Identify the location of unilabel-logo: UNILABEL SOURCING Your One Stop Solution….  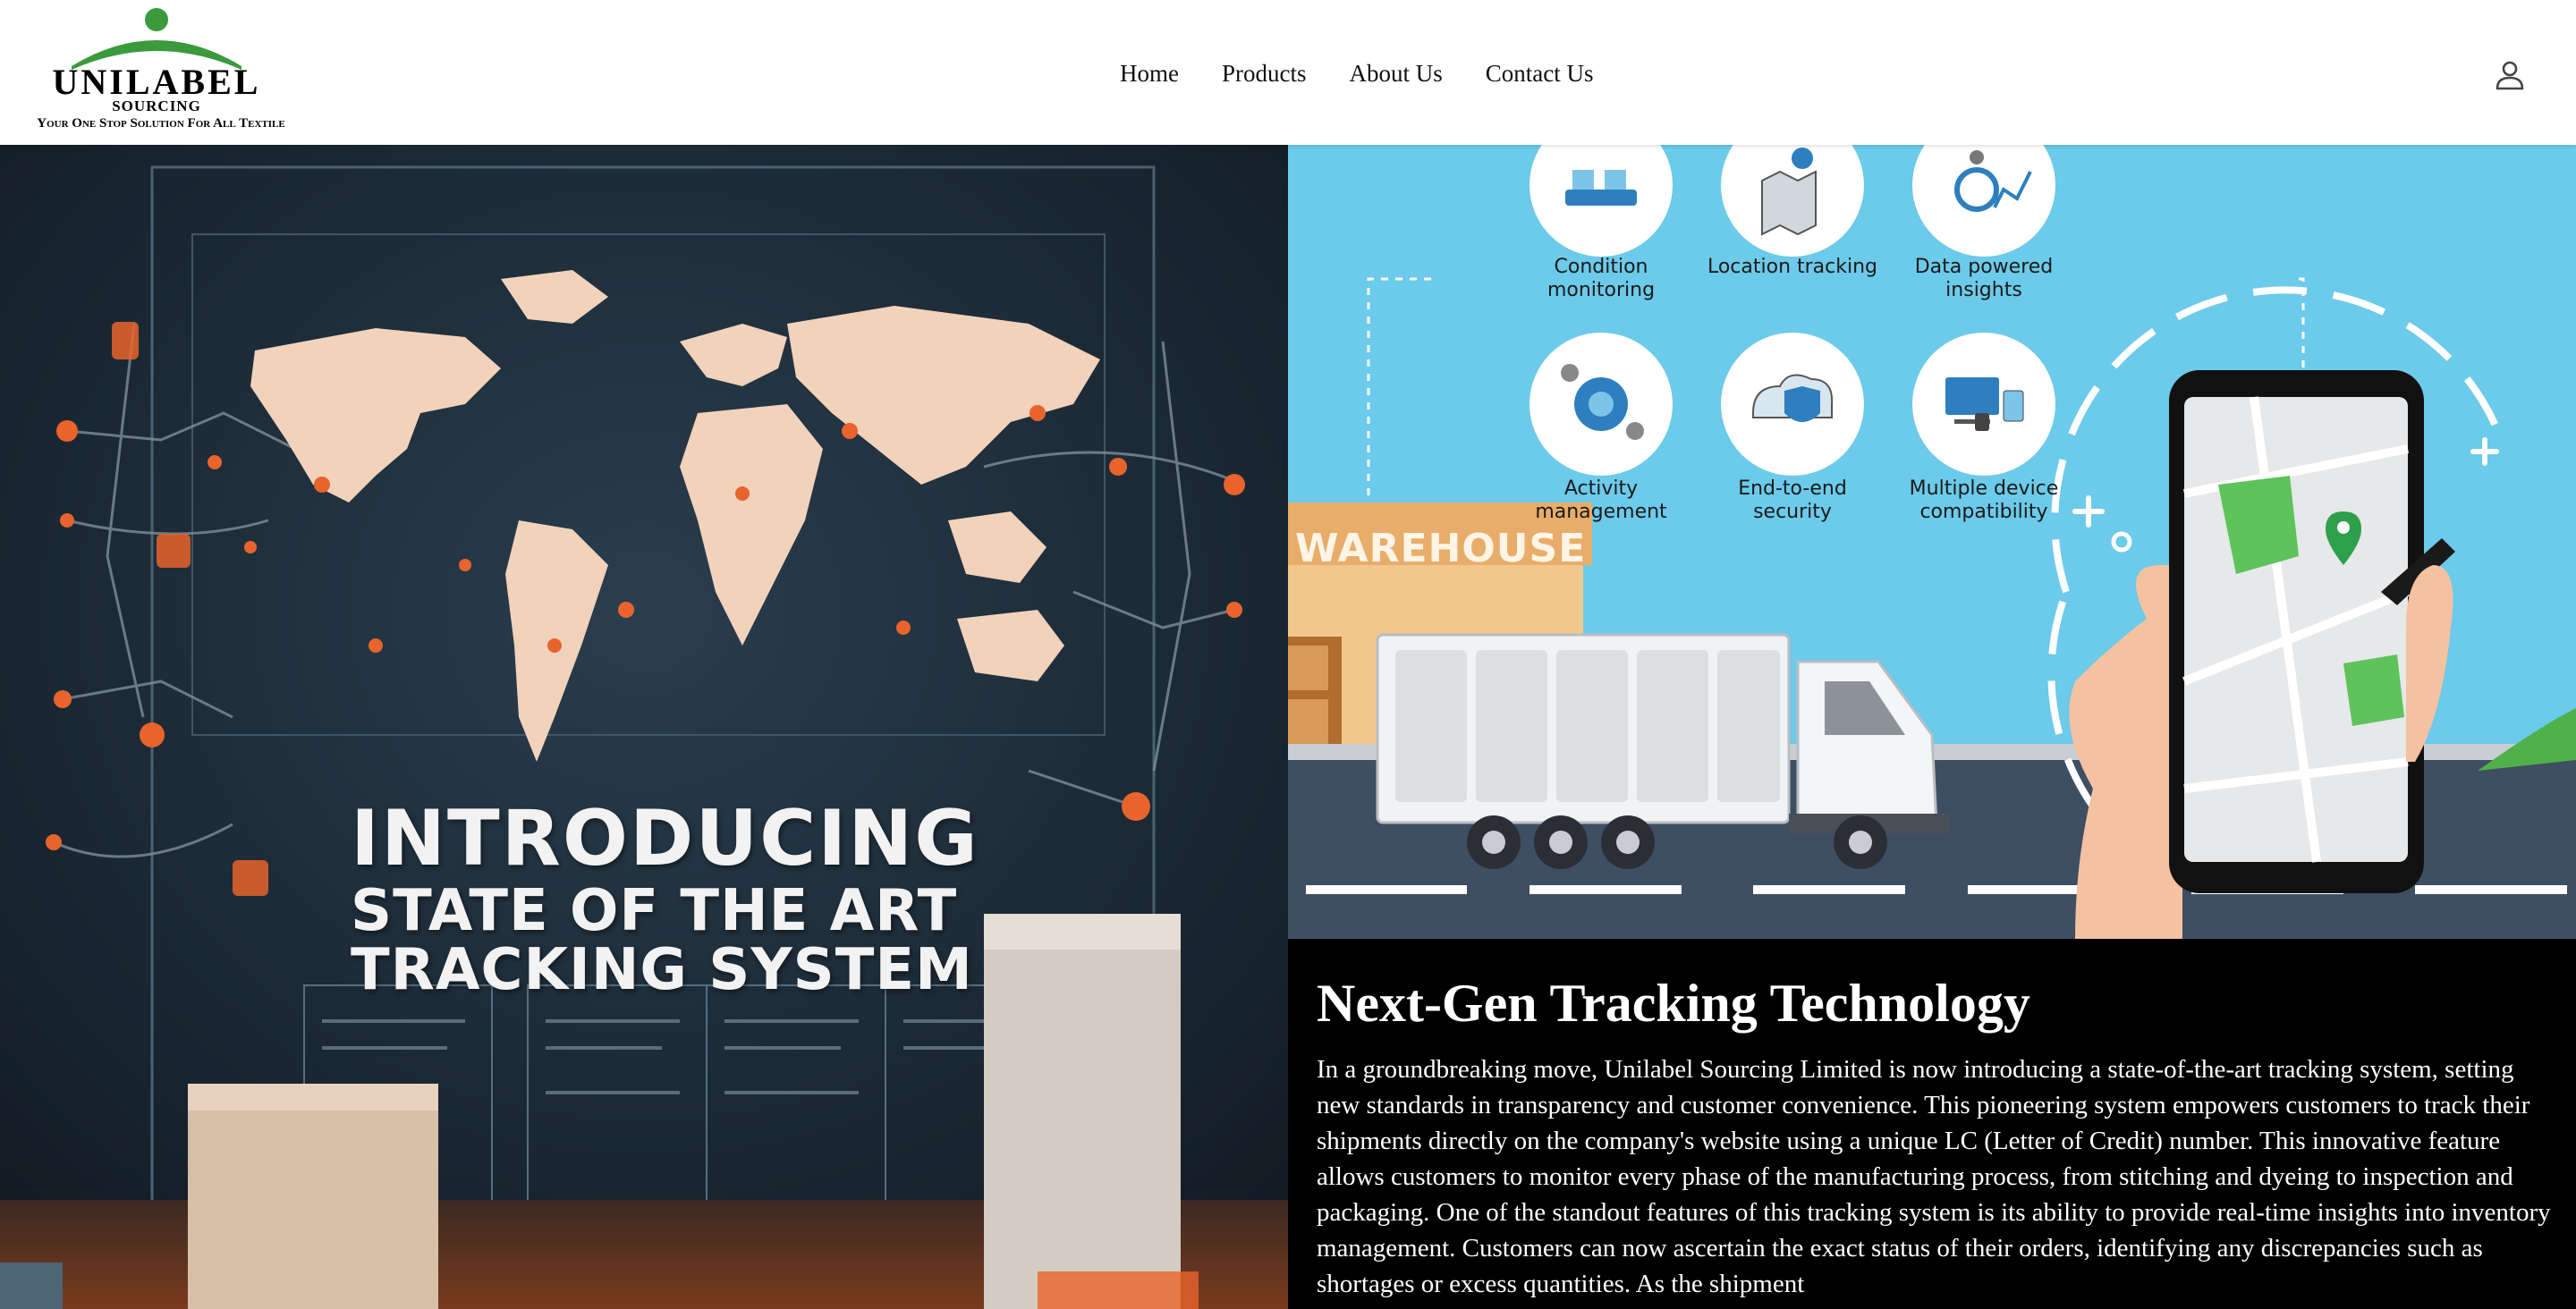
(161, 72).